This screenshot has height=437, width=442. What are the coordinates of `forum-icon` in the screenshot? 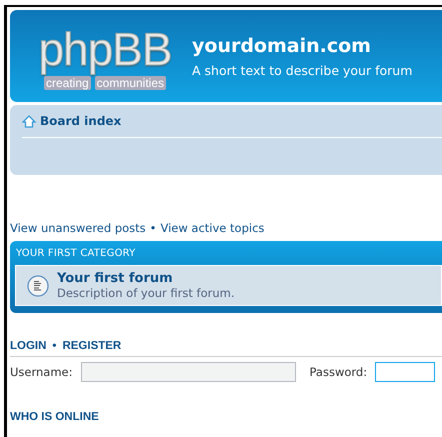 It's located at (38, 285).